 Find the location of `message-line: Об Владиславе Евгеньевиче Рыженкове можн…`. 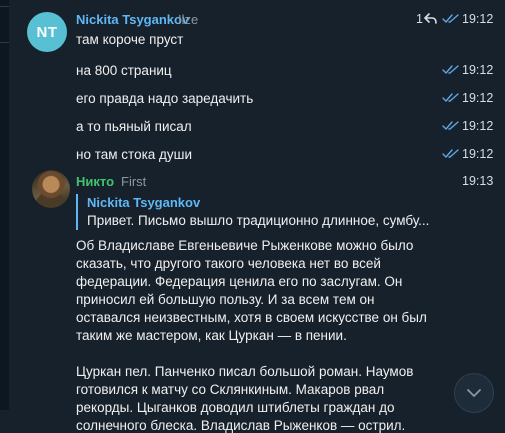

message-line: Об Владиславе Евгеньевиче Рыженкове можн… is located at coordinates (245, 245).